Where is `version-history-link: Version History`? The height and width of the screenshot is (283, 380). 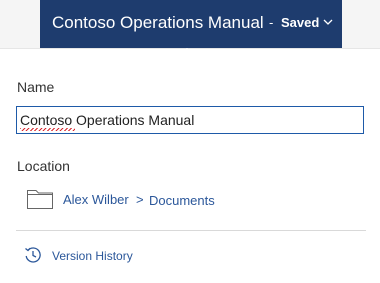 version-history-link: Version History is located at coordinates (92, 256).